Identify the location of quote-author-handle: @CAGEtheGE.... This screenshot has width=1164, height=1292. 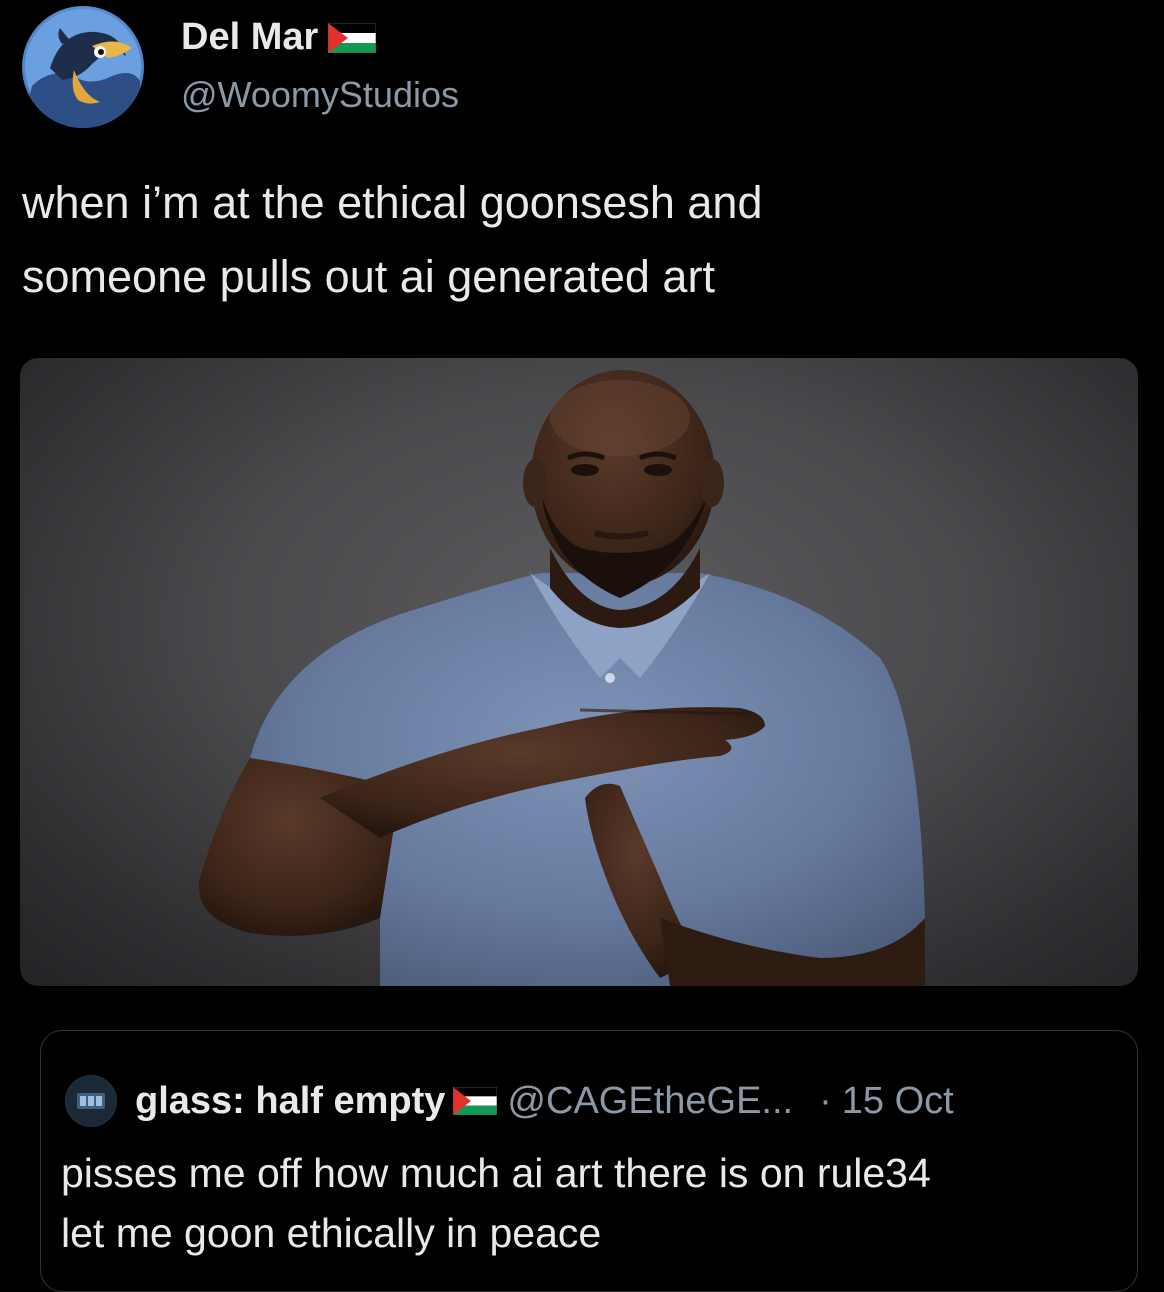
(650, 1101).